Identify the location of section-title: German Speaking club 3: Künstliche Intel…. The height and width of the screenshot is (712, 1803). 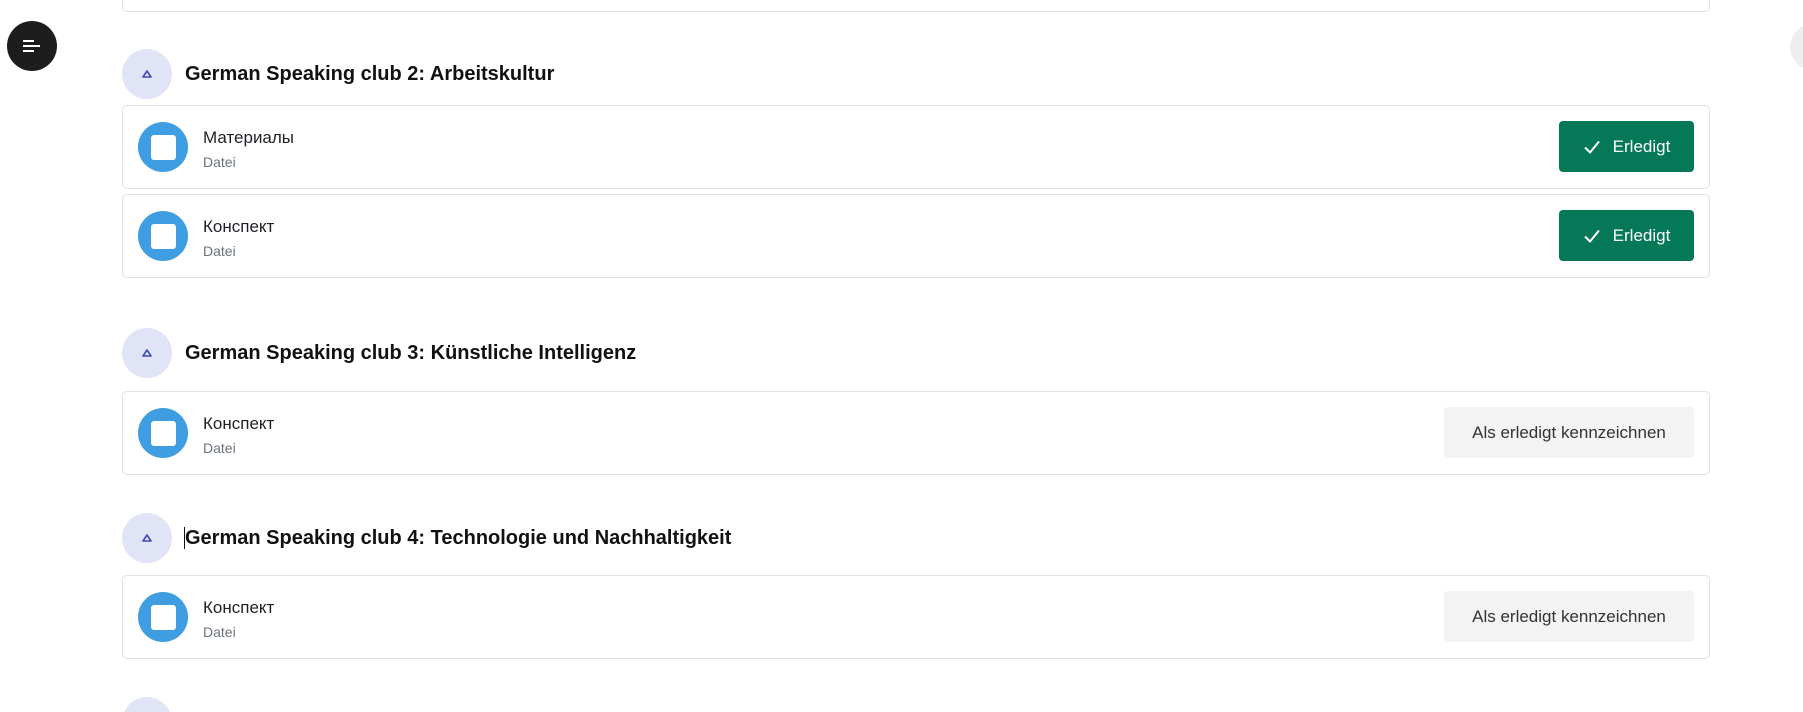
(410, 353).